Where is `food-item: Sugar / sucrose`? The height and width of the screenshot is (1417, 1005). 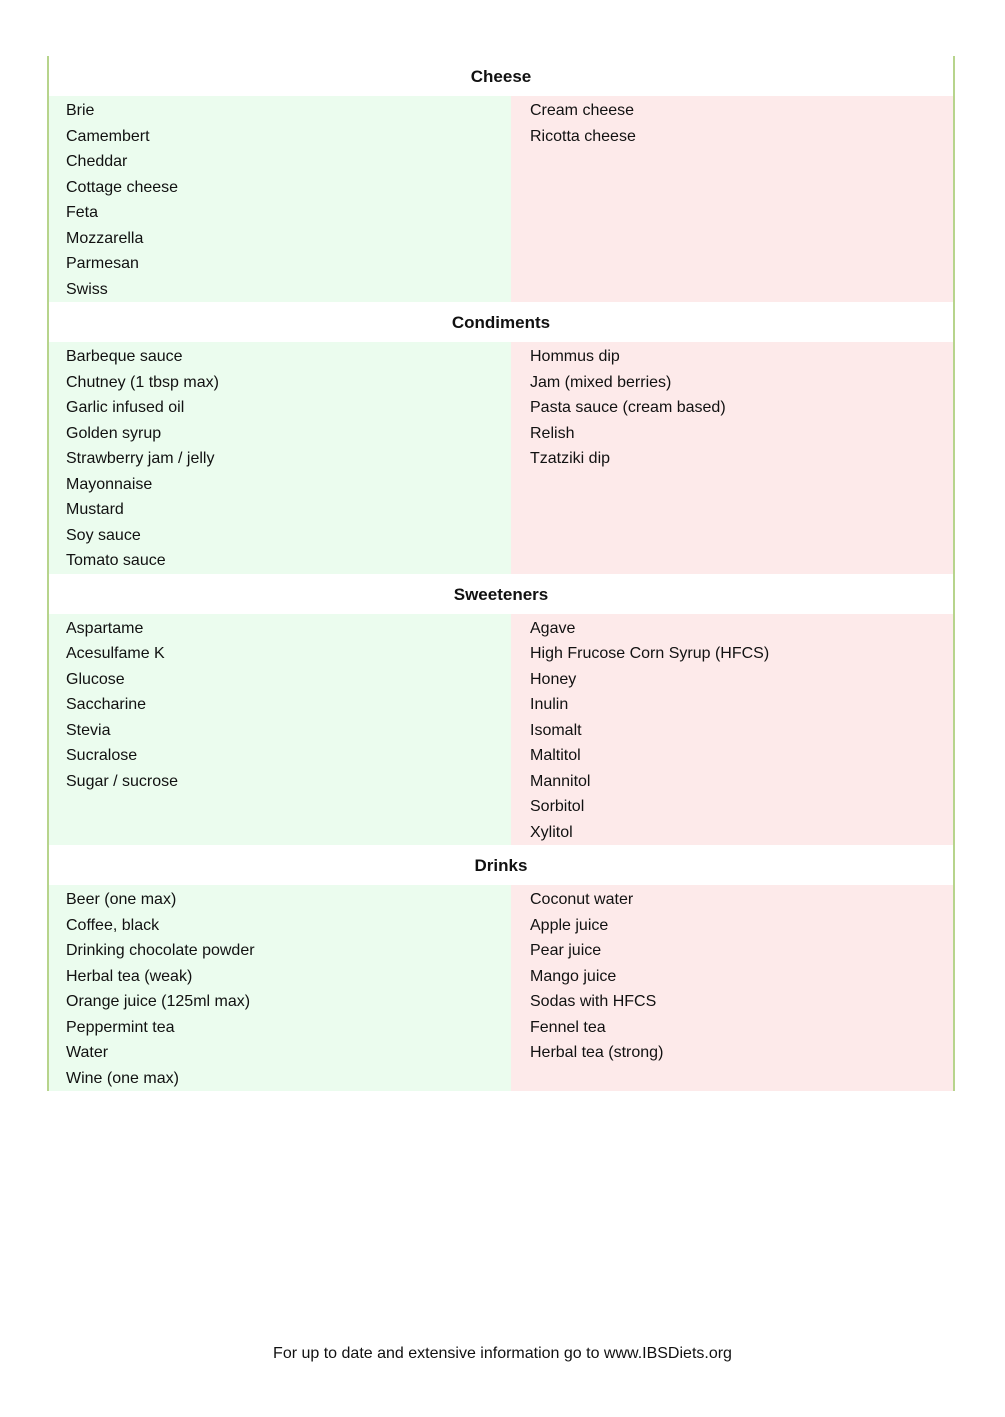 food-item: Sugar / sucrose is located at coordinates (122, 781).